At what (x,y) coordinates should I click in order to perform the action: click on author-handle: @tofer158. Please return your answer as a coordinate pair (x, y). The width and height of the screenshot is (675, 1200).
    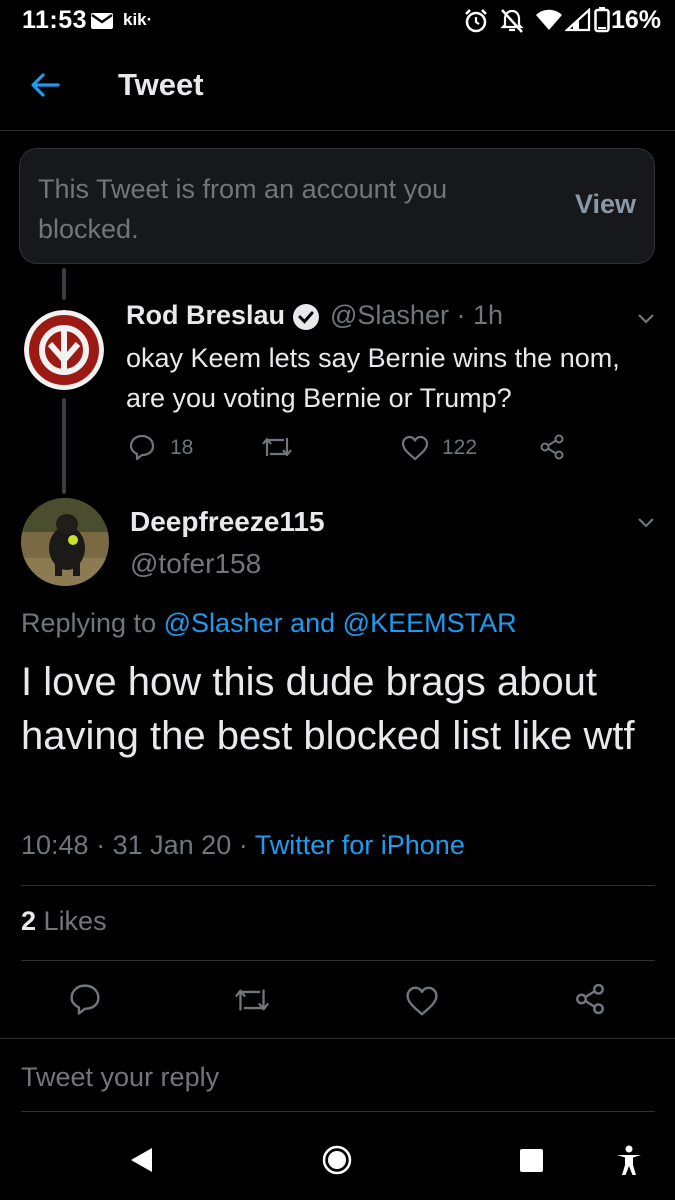
    Looking at the image, I should click on (195, 564).